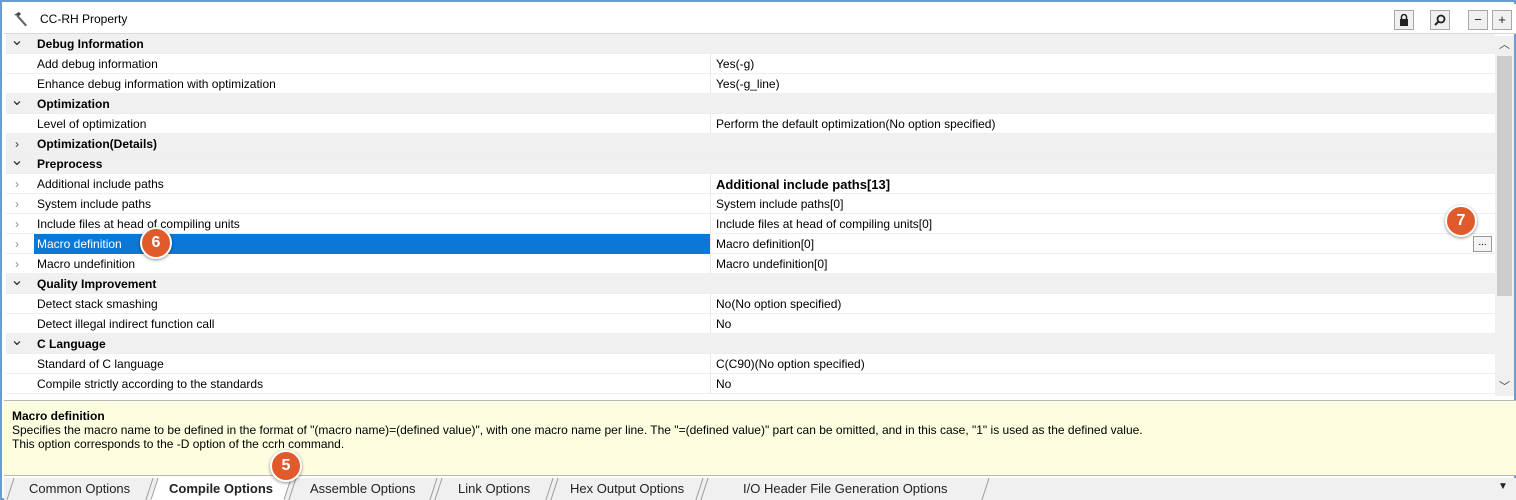 The image size is (1516, 500). I want to click on tab-label: Link Options, so click(494, 488).